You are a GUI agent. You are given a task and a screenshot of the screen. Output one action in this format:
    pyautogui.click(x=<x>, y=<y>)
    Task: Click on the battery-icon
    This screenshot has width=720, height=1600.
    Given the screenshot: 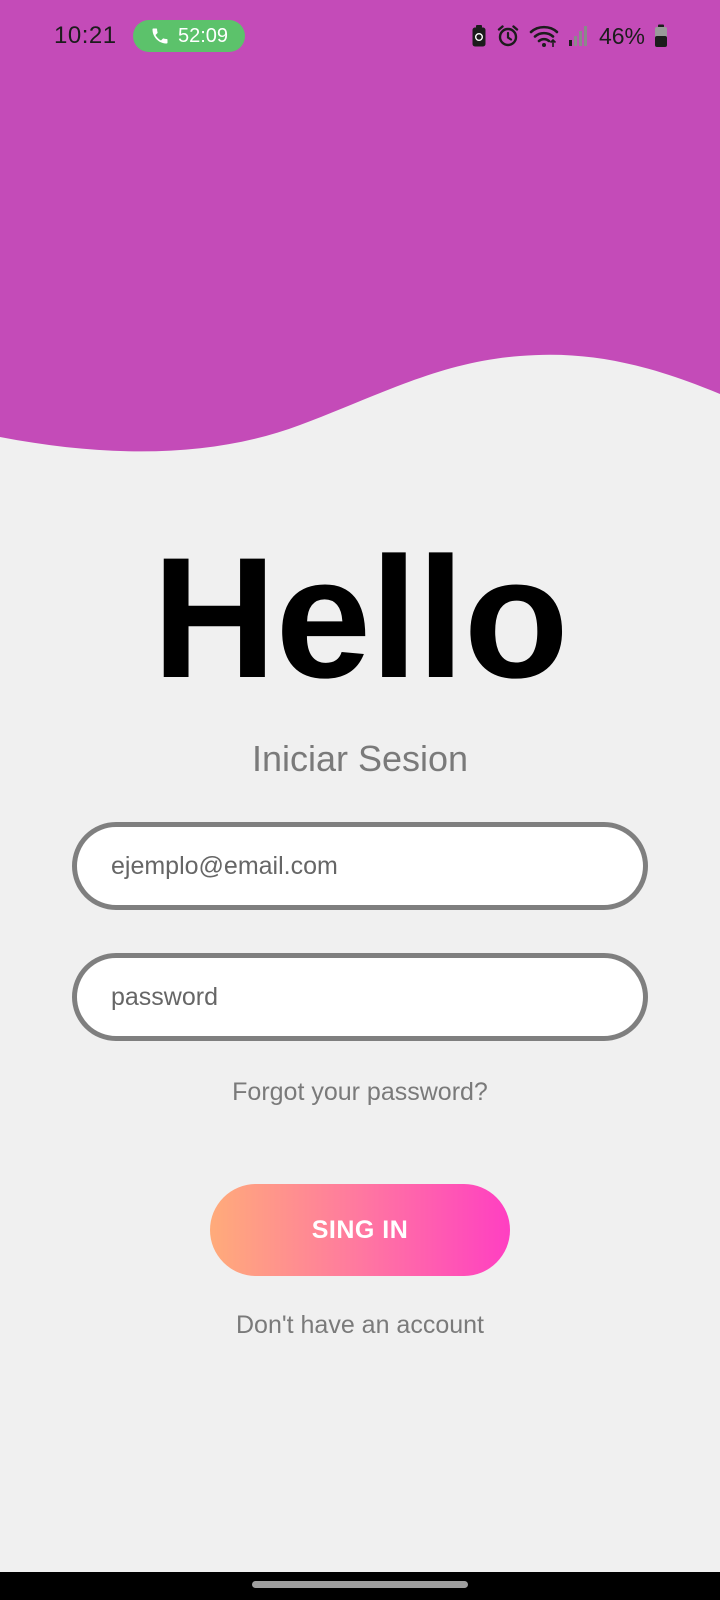 What is the action you would take?
    pyautogui.click(x=661, y=35)
    